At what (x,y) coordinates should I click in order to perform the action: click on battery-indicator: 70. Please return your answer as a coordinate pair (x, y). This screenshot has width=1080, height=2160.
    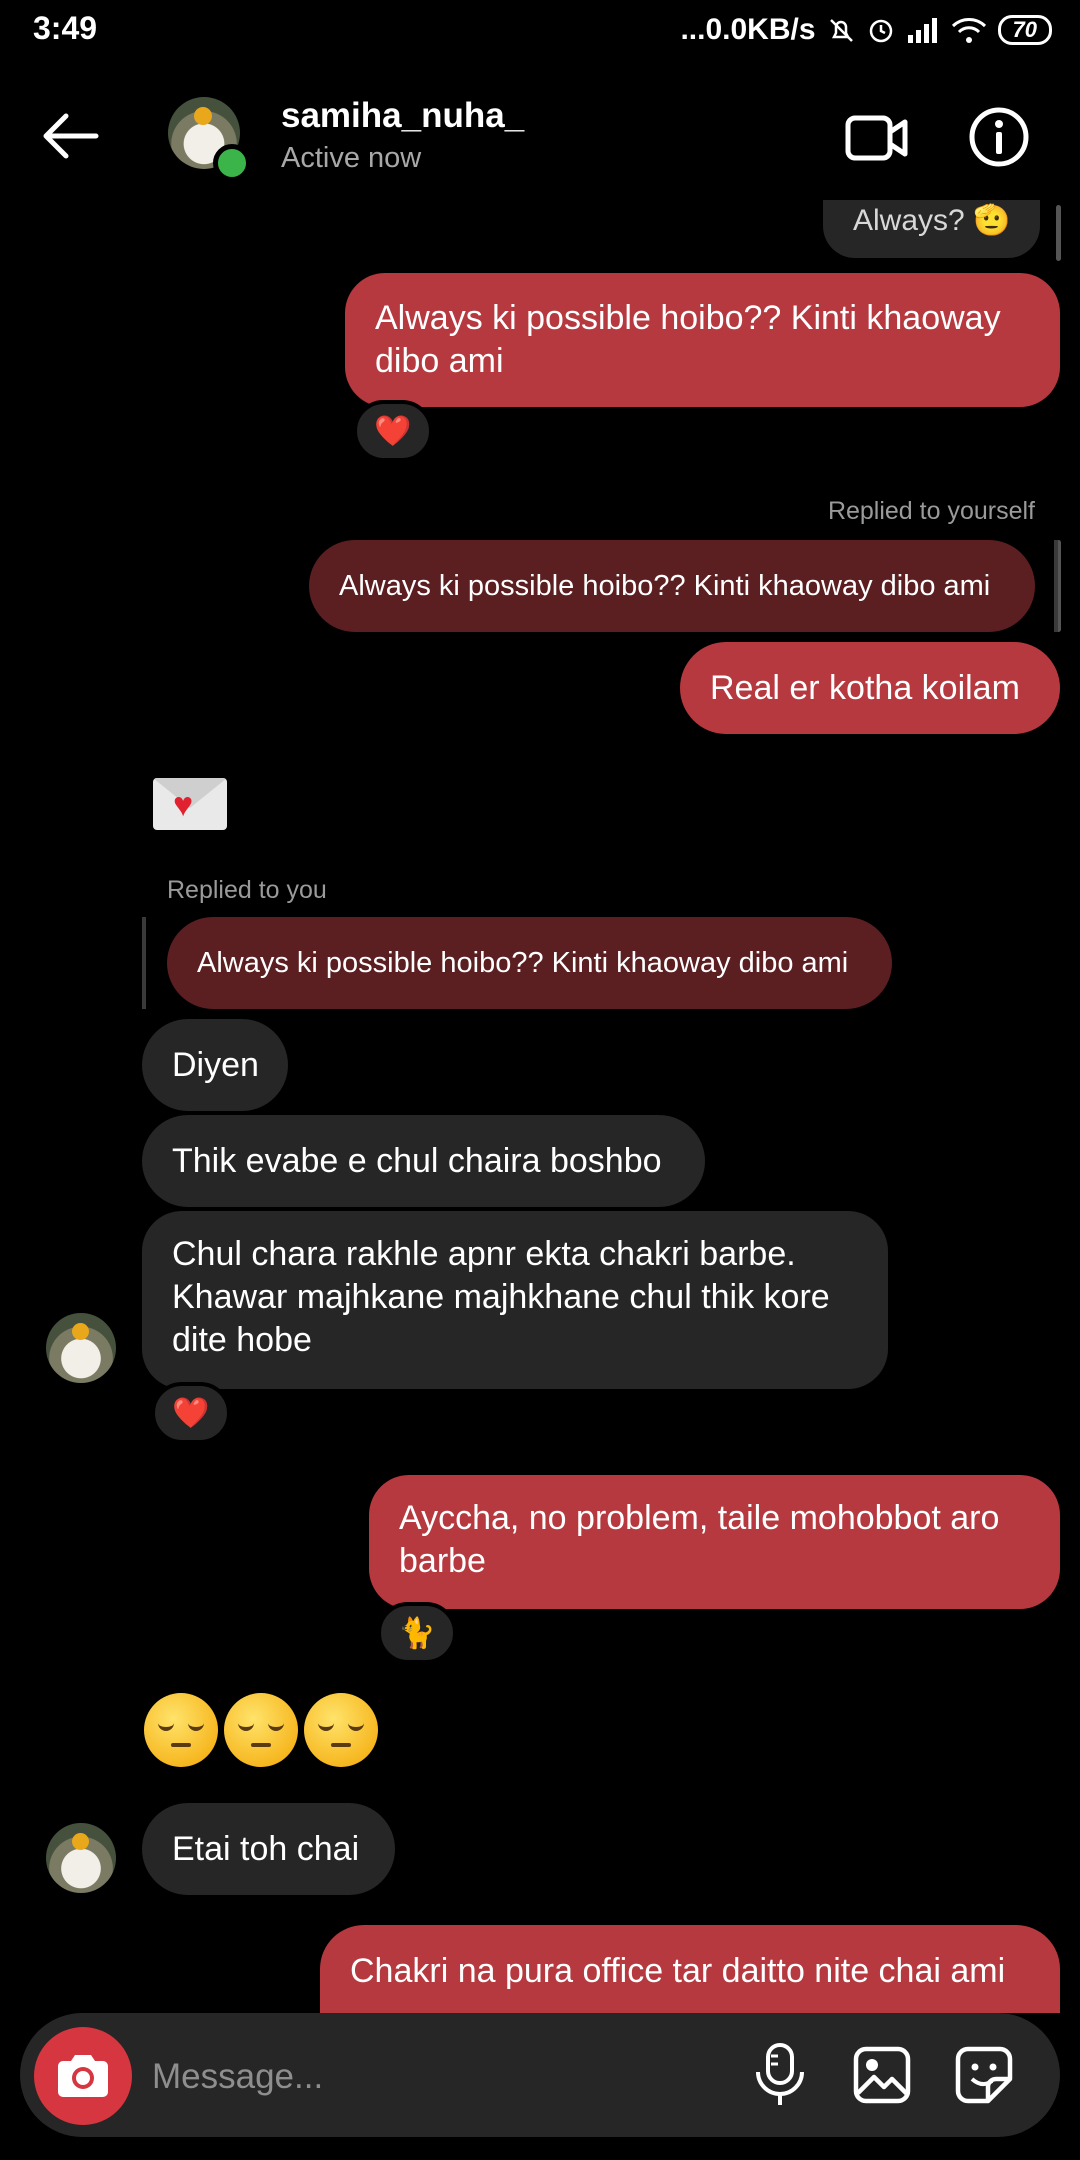
    Looking at the image, I should click on (1024, 30).